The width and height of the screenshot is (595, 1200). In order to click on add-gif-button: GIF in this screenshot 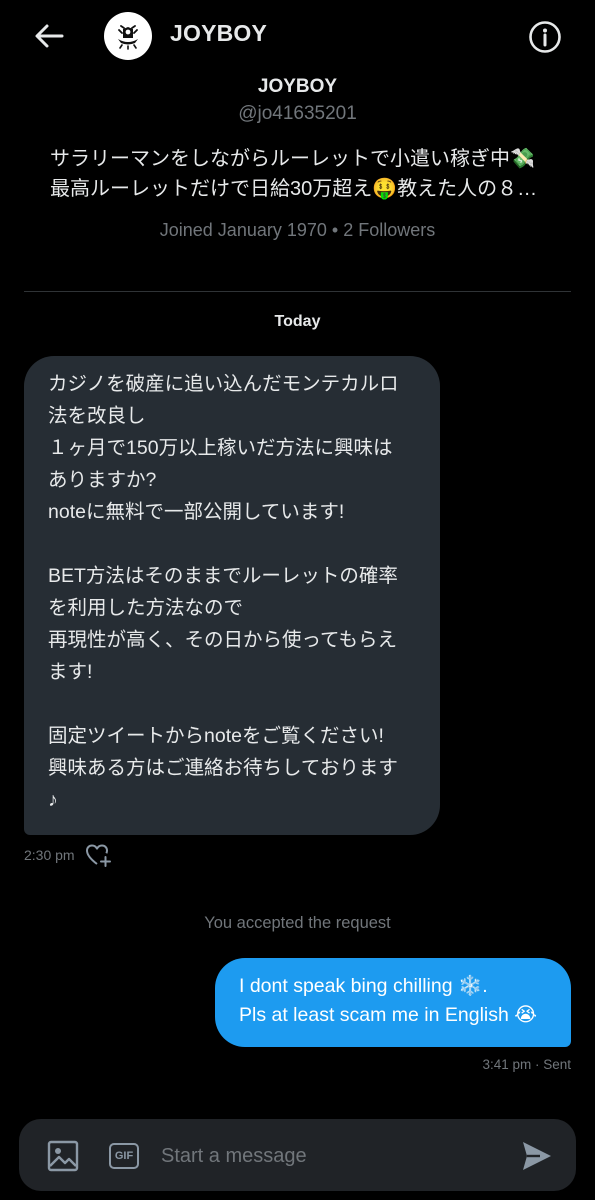, I will do `click(124, 1156)`.